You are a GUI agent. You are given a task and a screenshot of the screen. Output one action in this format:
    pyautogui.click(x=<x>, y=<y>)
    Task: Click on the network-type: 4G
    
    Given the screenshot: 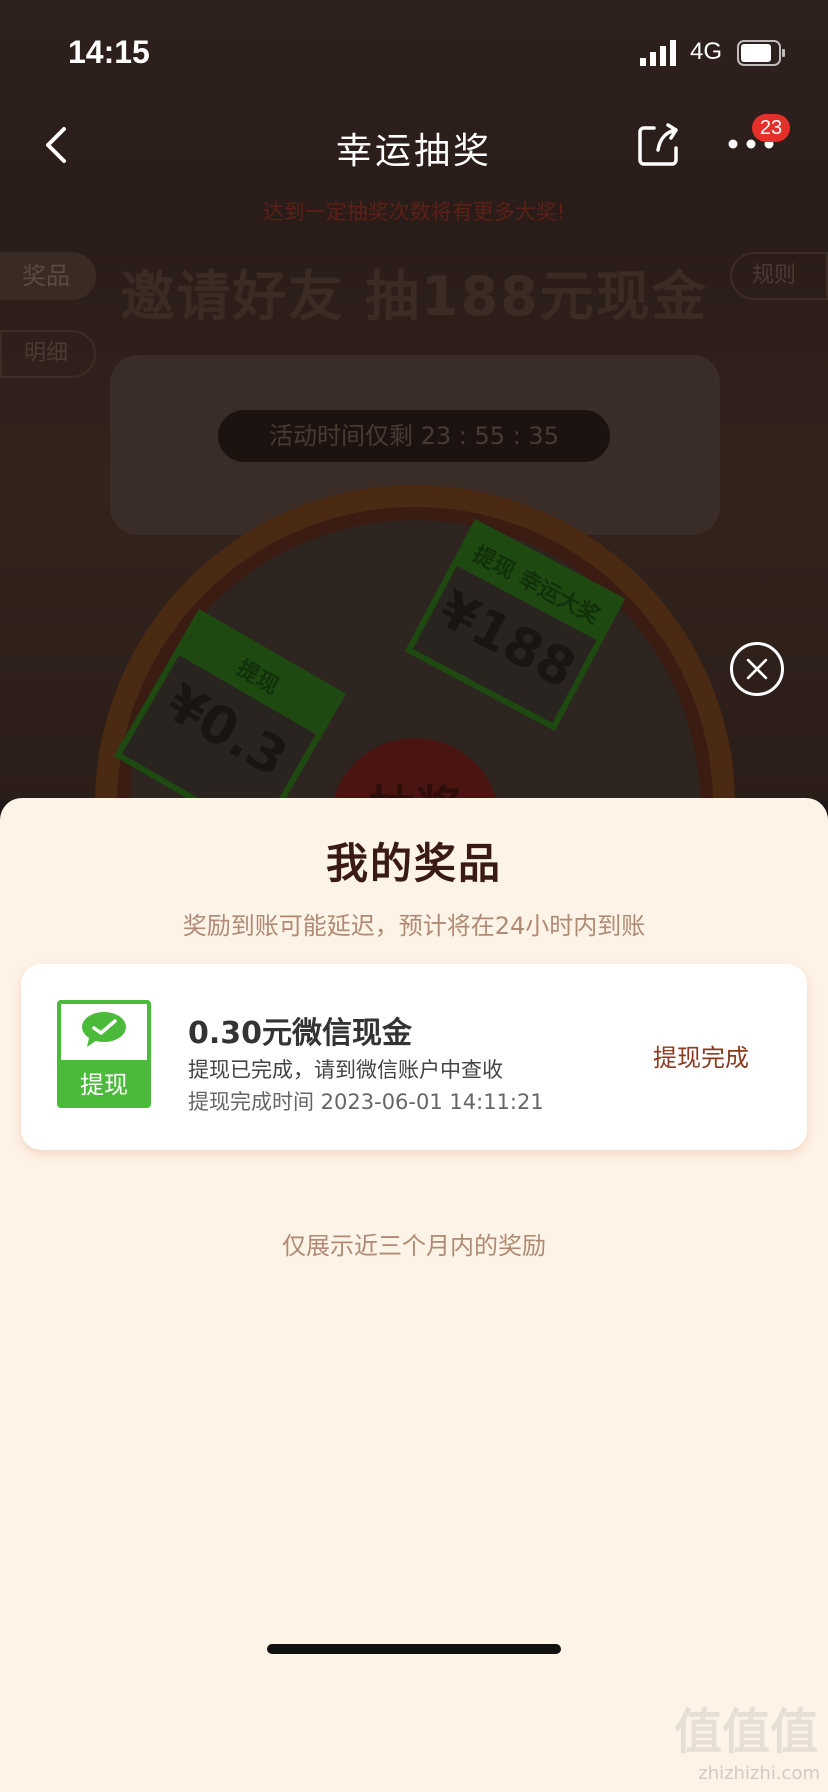 What is the action you would take?
    pyautogui.click(x=706, y=51)
    